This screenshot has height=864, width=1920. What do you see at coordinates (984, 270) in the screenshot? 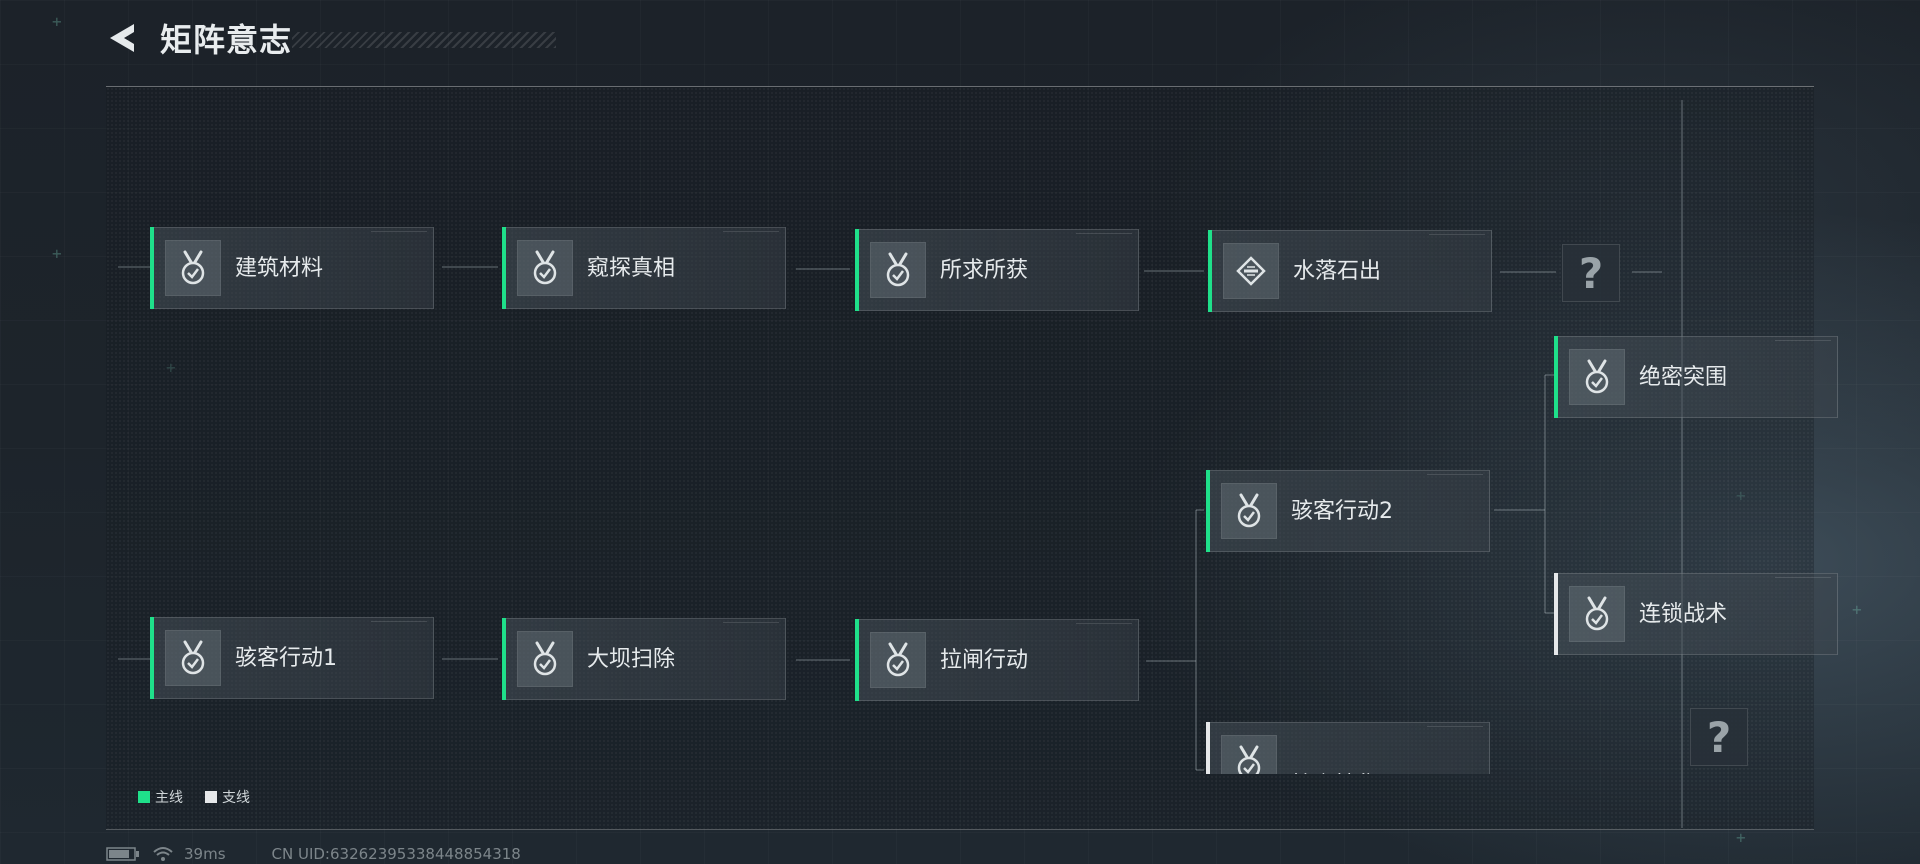
I see `node-label: 所求所获` at bounding box center [984, 270].